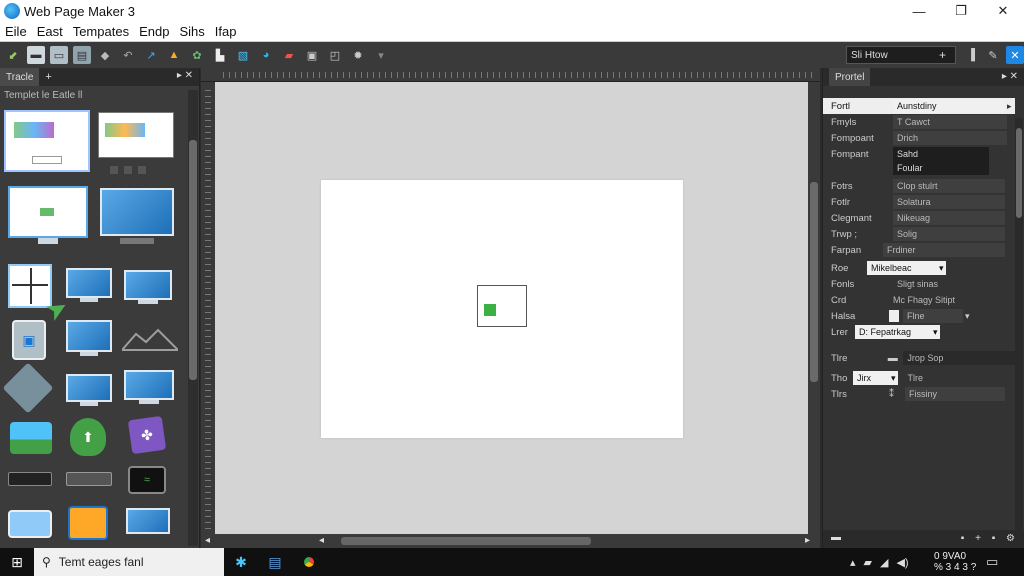 The image size is (1024, 576). Describe the element at coordinates (919, 168) in the screenshot. I see `property-row: Foular` at that location.